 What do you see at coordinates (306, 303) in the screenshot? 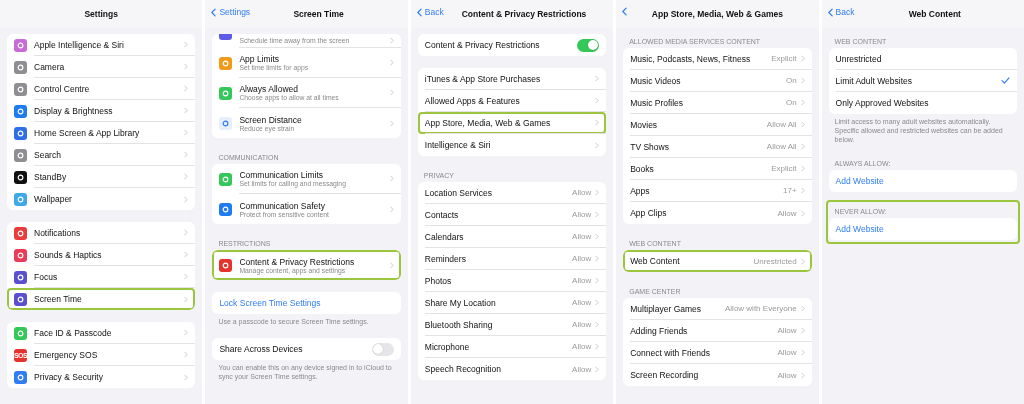
I see `add-link: Lock Screen Time Settings` at bounding box center [306, 303].